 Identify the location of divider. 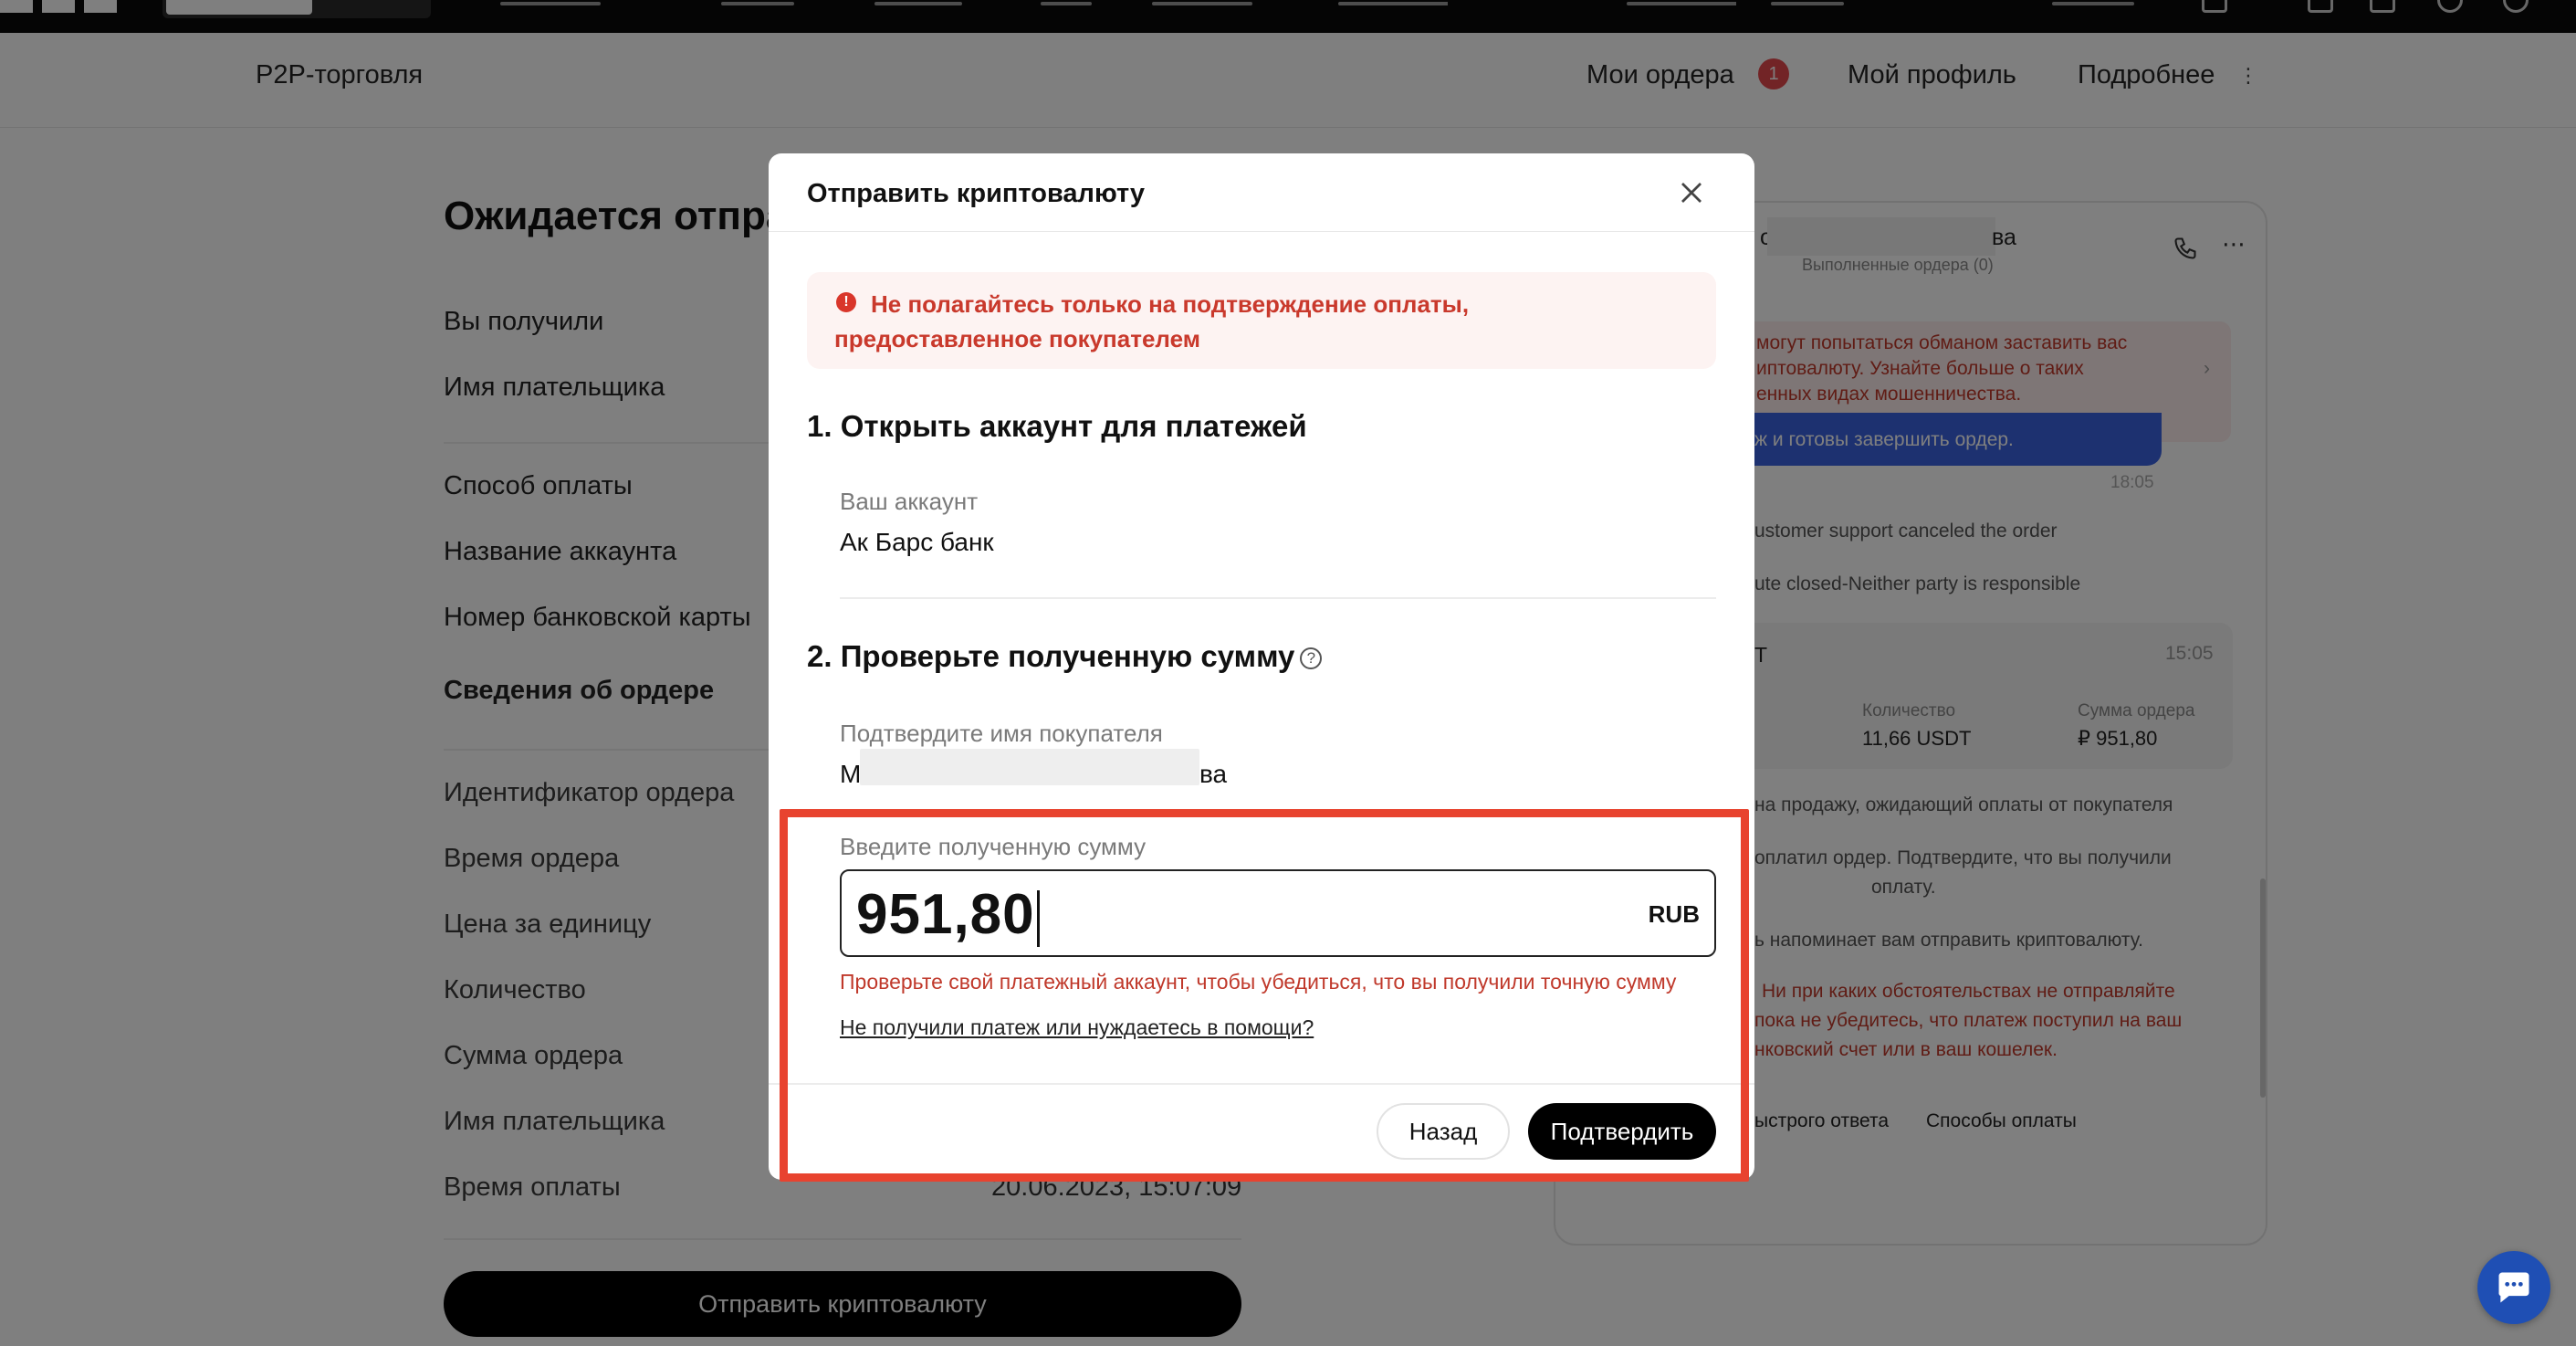
(1278, 598).